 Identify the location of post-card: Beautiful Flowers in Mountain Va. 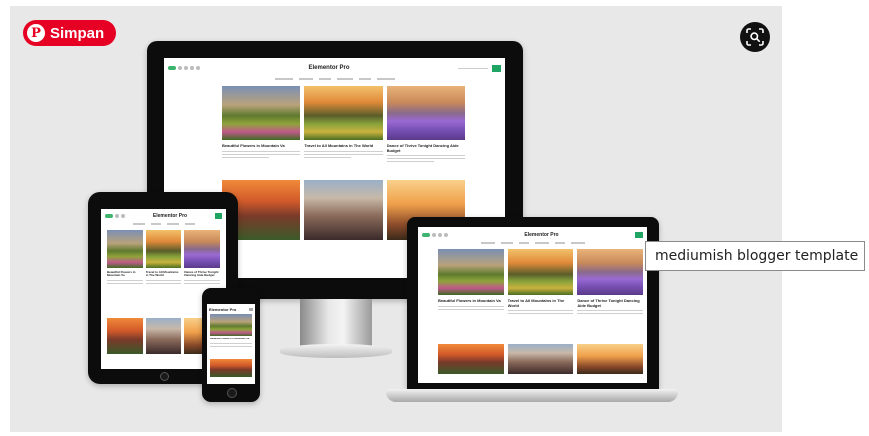
(261, 124).